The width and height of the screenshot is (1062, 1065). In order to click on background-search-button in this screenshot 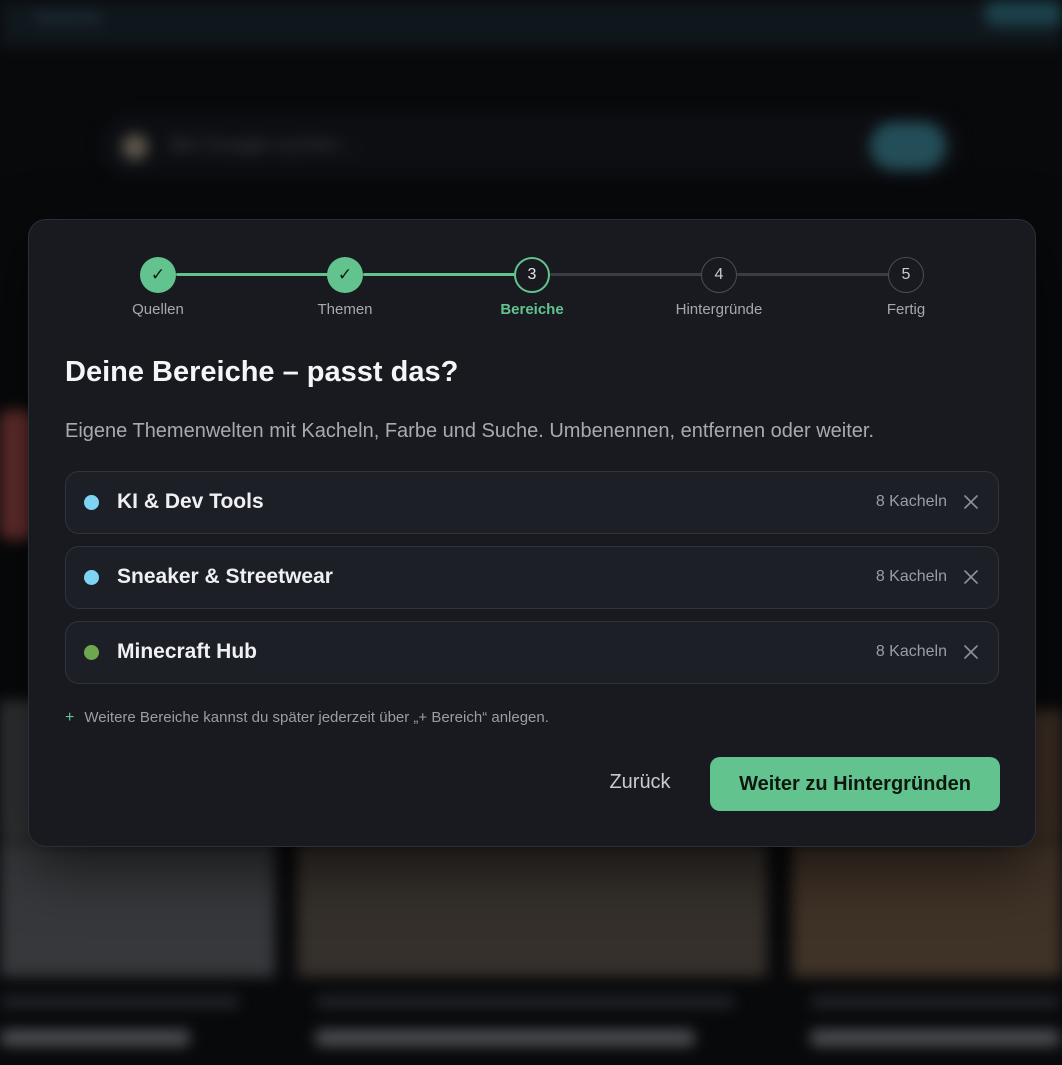, I will do `click(908, 146)`.